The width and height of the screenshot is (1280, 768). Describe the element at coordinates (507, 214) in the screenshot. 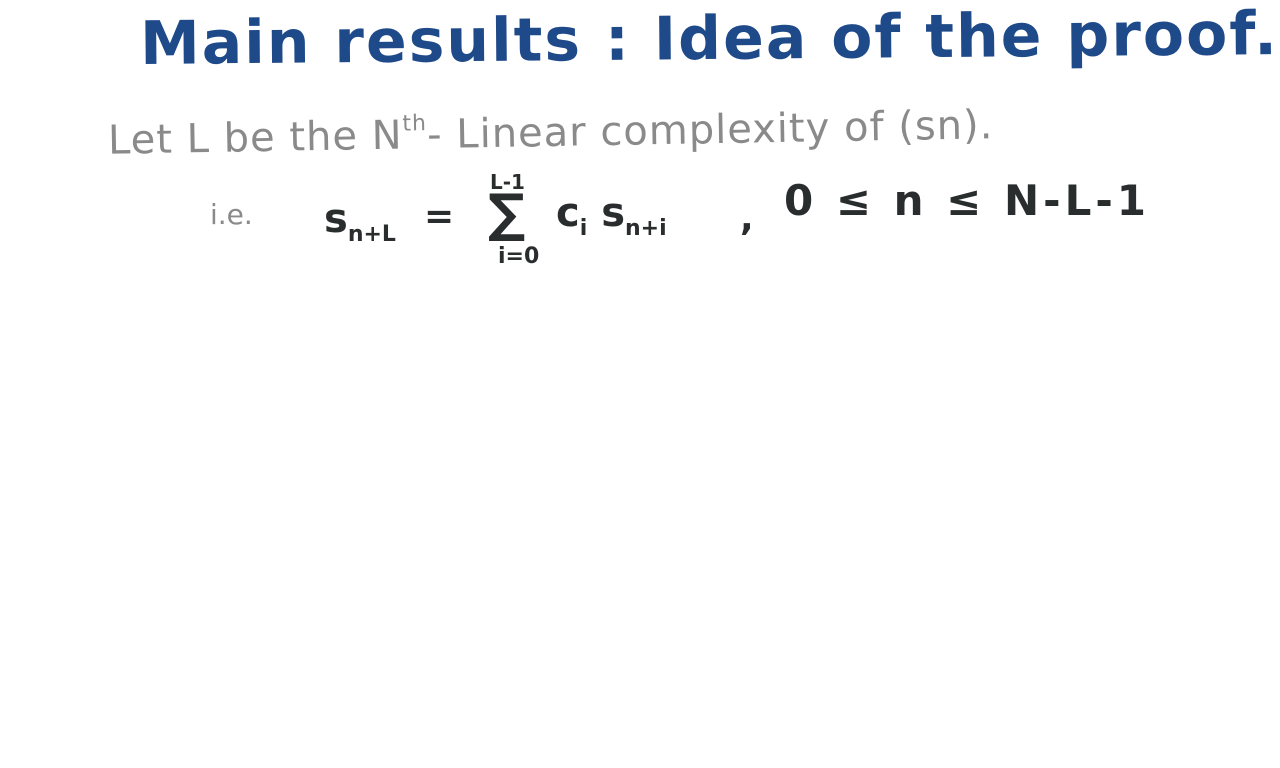

I see `sum-symbol: ∑` at that location.